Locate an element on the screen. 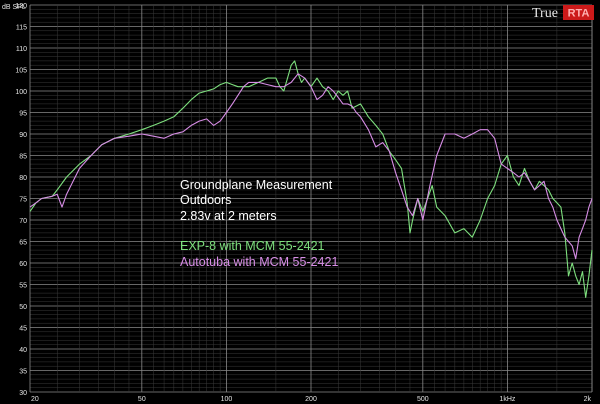 Image resolution: width=600 pixels, height=404 pixels. y-tick-label: 105 is located at coordinates (21, 71).